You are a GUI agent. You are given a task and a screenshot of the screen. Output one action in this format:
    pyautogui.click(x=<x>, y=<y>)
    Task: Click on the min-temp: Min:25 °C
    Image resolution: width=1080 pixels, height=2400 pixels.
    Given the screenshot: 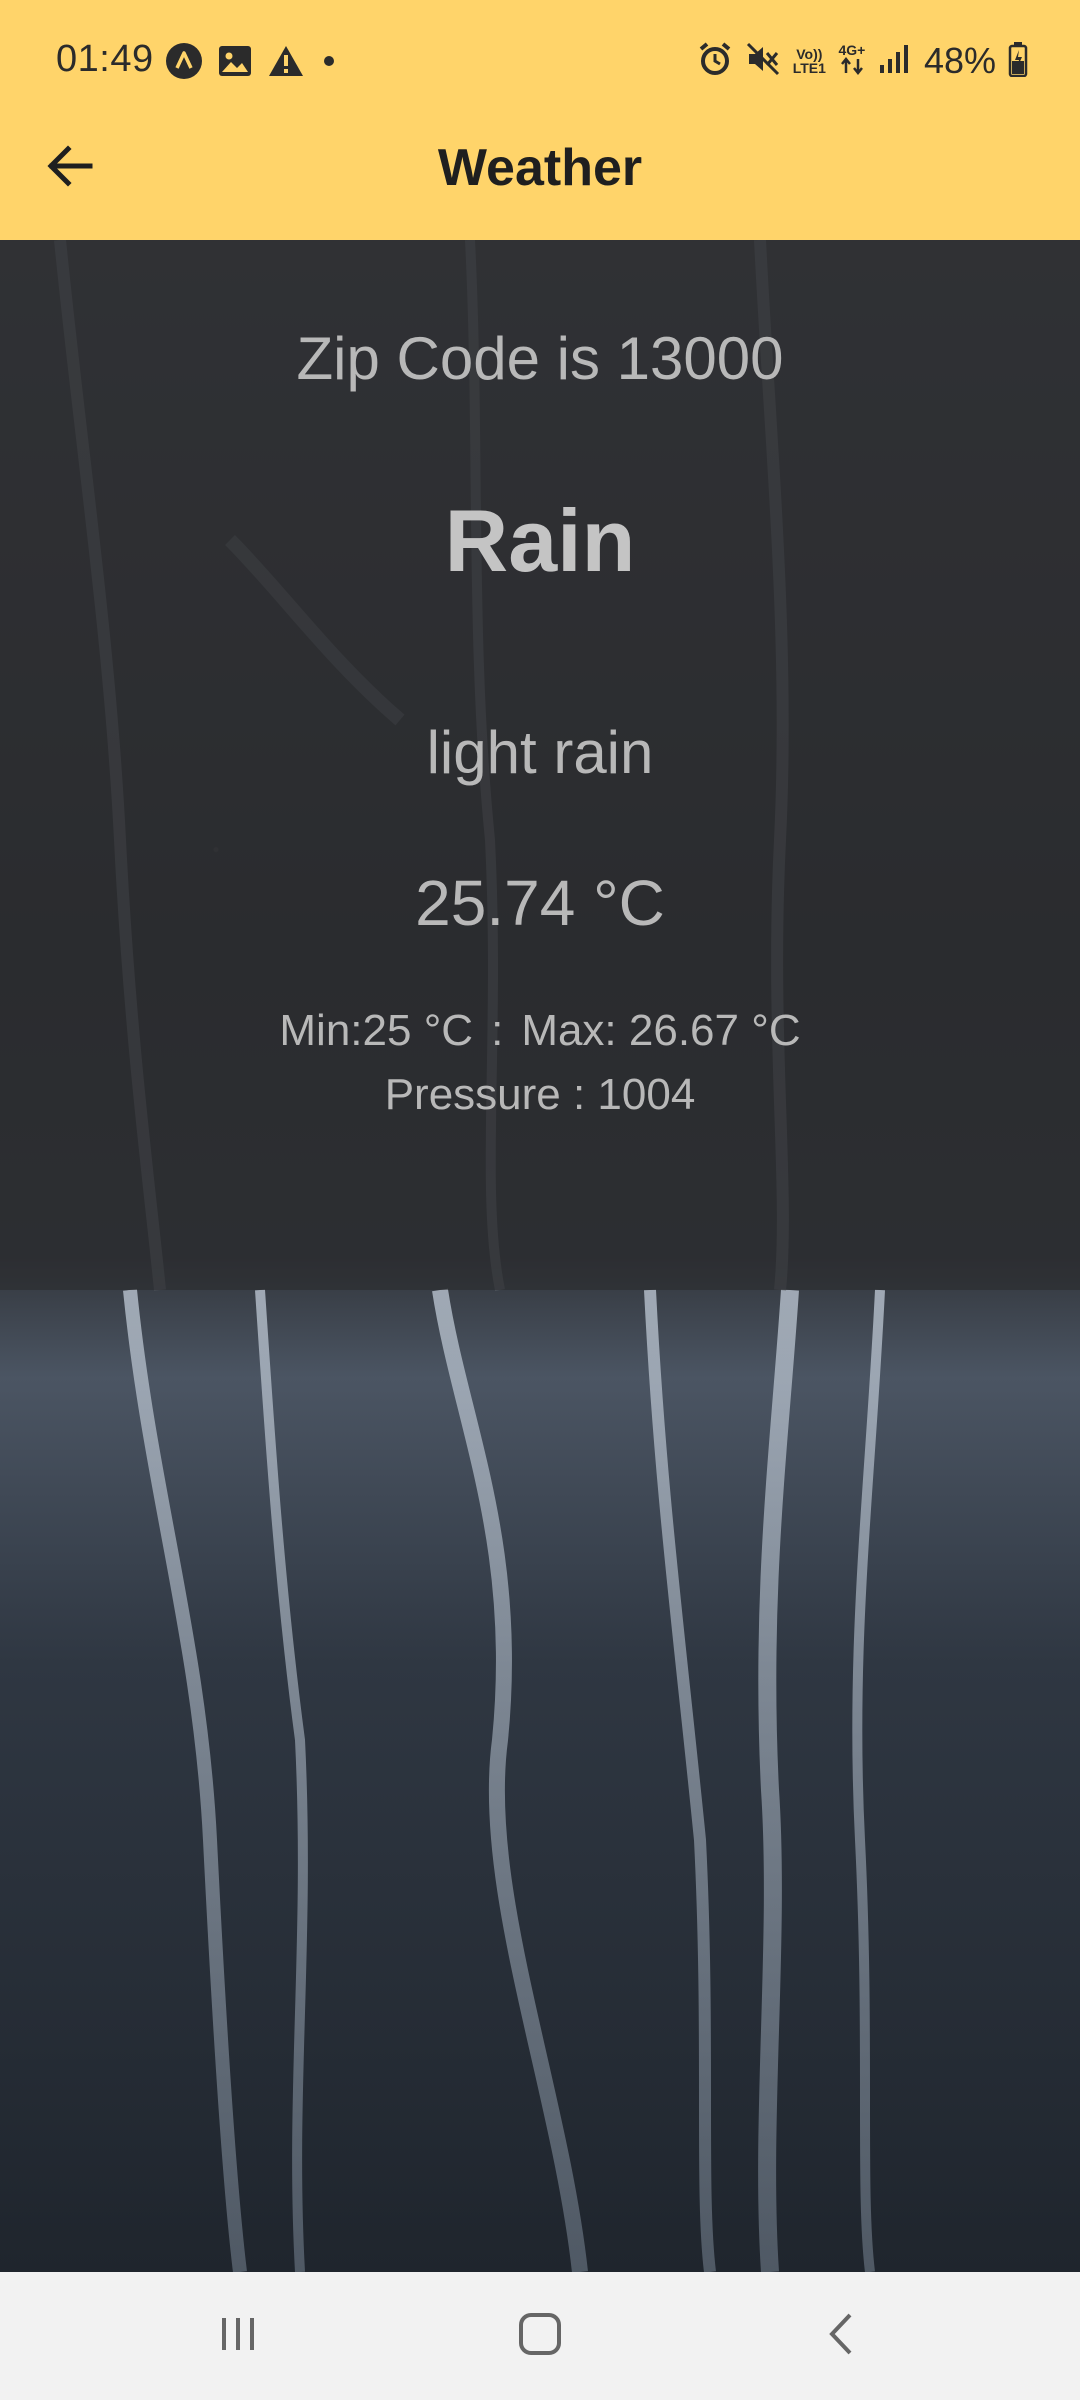 What is the action you would take?
    pyautogui.click(x=376, y=1030)
    